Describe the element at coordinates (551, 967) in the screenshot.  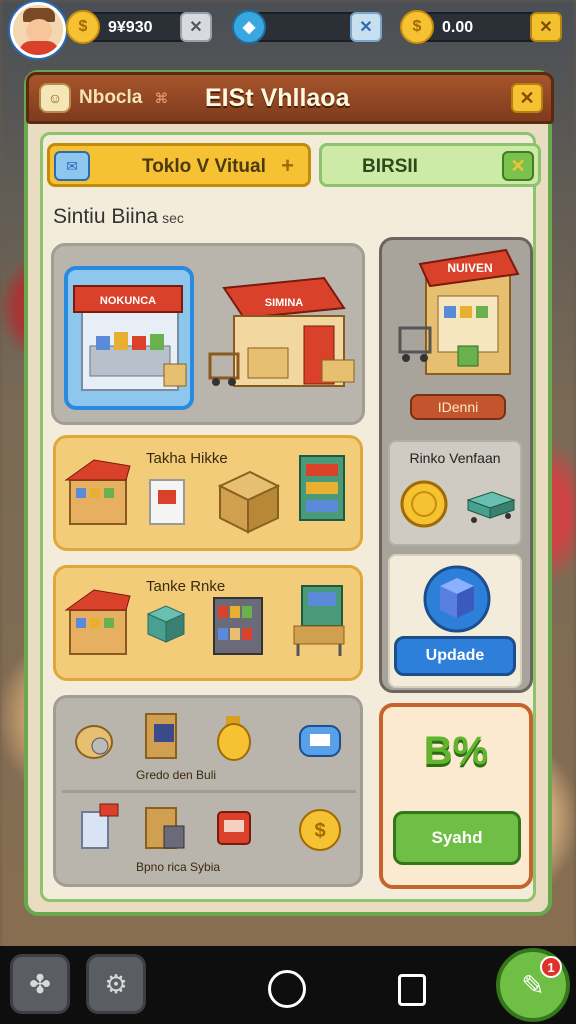
I see `notification-badge: 1` at that location.